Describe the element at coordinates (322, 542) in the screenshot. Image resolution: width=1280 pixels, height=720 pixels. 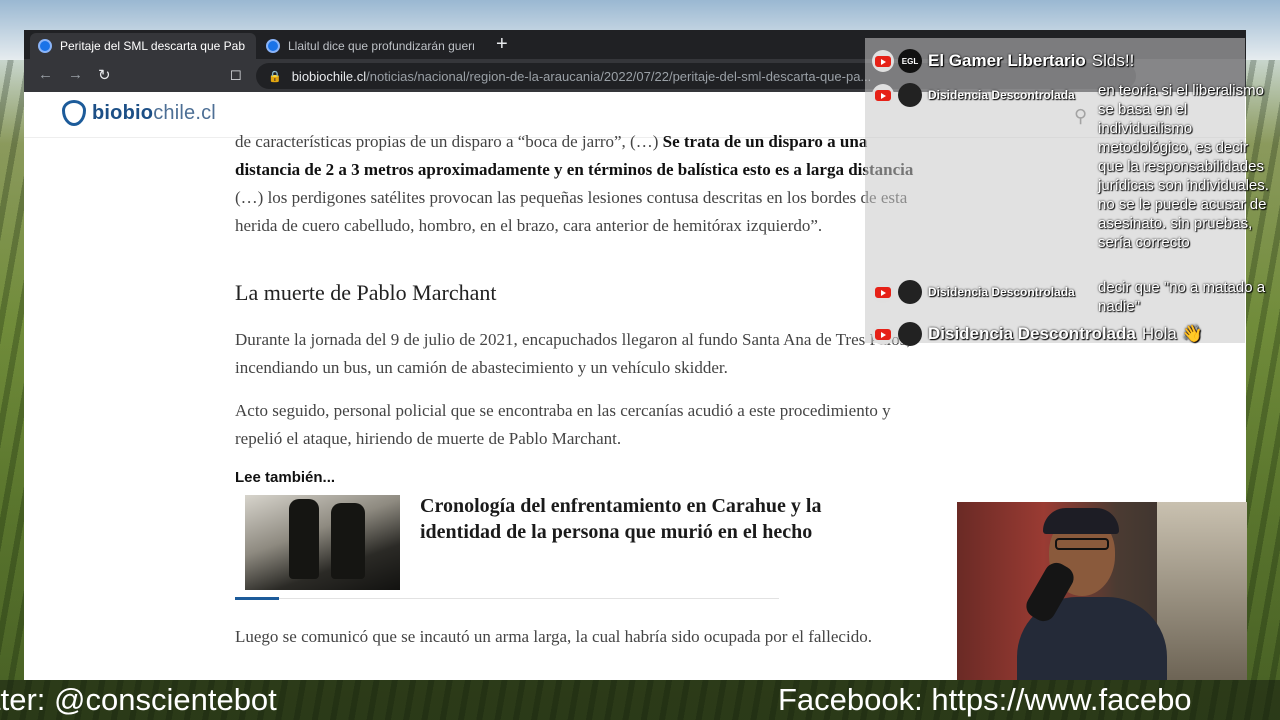
I see `related-article-image` at that location.